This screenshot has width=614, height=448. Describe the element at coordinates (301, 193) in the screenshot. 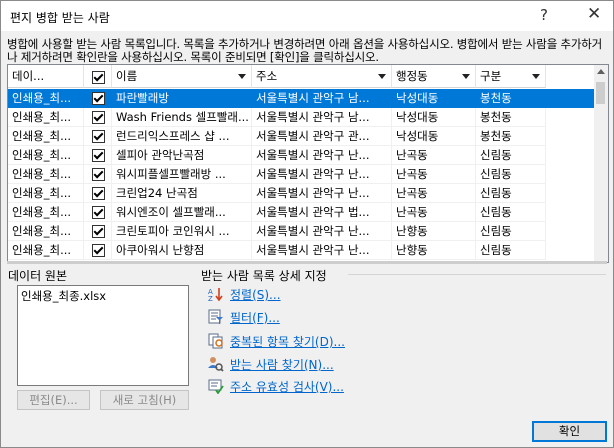

I see `recipient-row: 인쇄용_최... 크린업24 난곡점 서울특별시 관악구 난... 난곡동 신림동` at that location.